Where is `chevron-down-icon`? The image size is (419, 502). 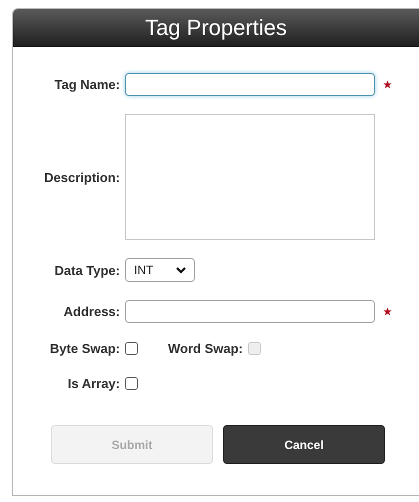
chevron-down-icon is located at coordinates (181, 270).